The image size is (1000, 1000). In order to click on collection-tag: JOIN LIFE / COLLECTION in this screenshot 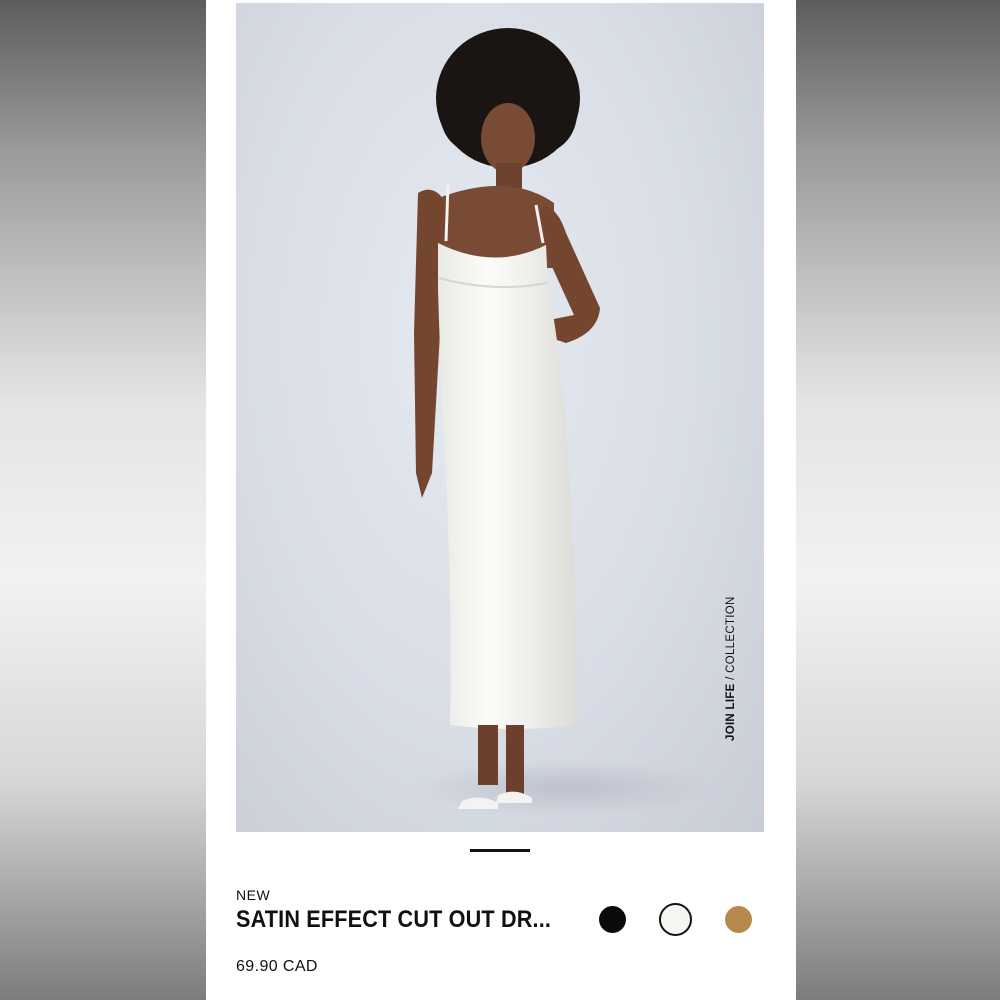, I will do `click(731, 668)`.